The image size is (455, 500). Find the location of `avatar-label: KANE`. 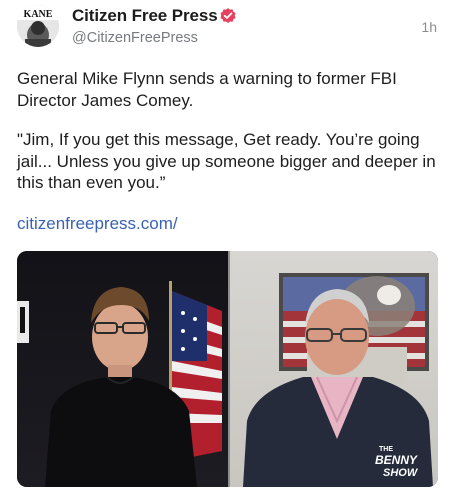

avatar-label: KANE is located at coordinates (38, 14).